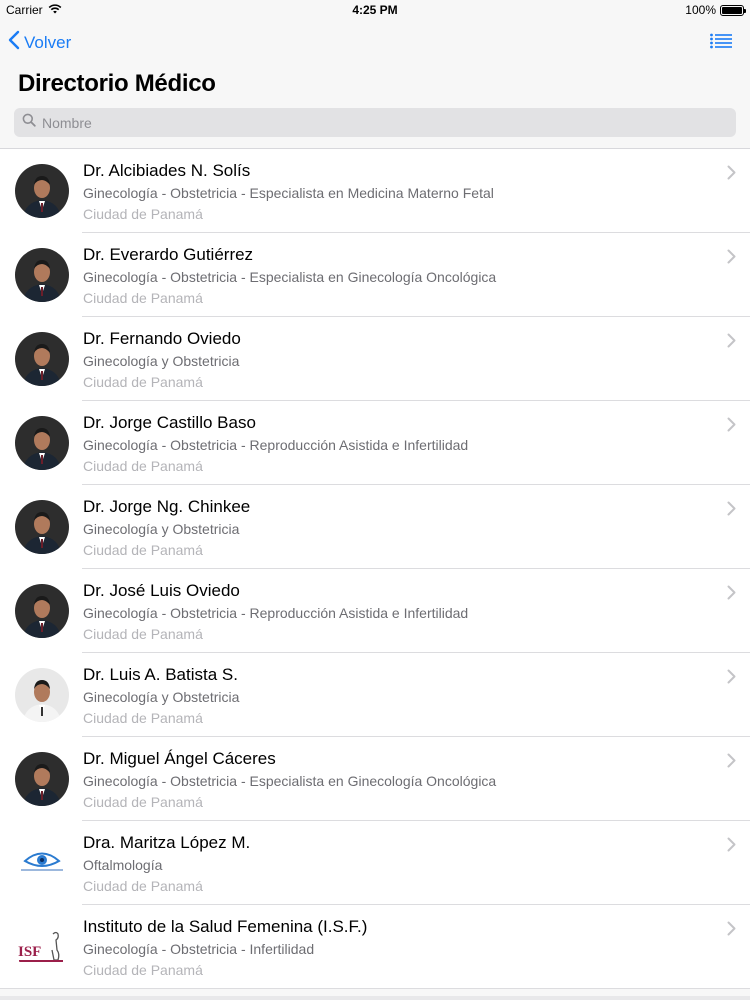 This screenshot has width=750, height=1000. What do you see at coordinates (29, 122) in the screenshot?
I see `search-icon` at bounding box center [29, 122].